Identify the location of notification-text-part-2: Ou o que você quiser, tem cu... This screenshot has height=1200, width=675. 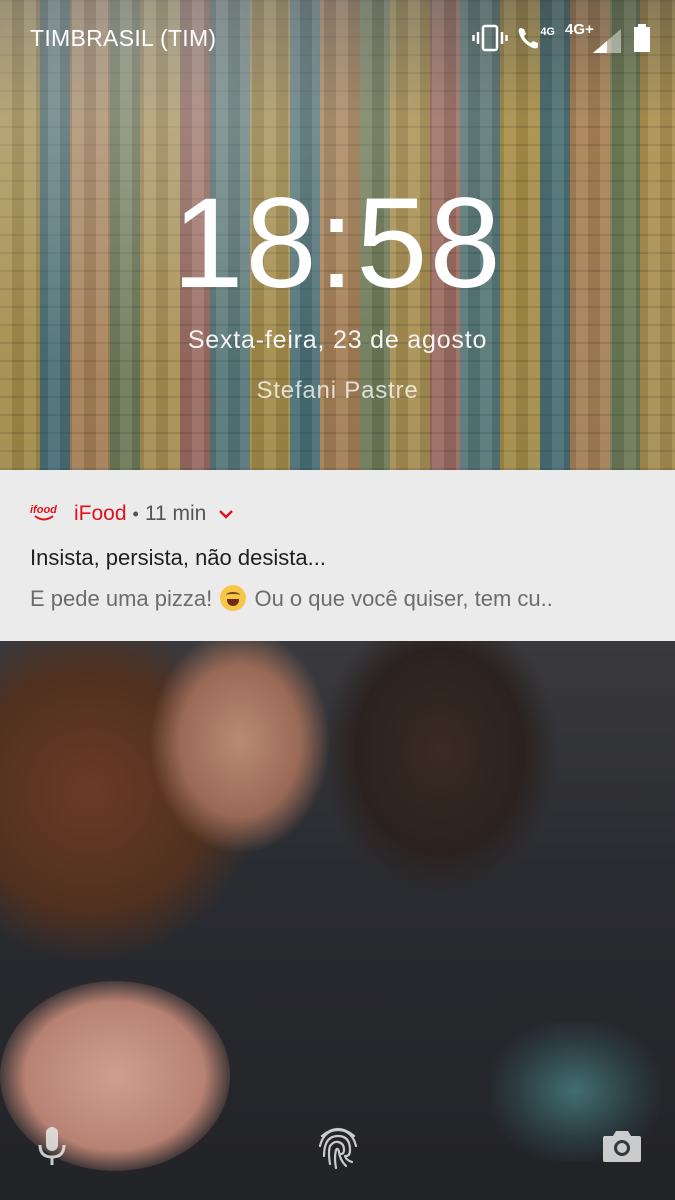
(400, 598).